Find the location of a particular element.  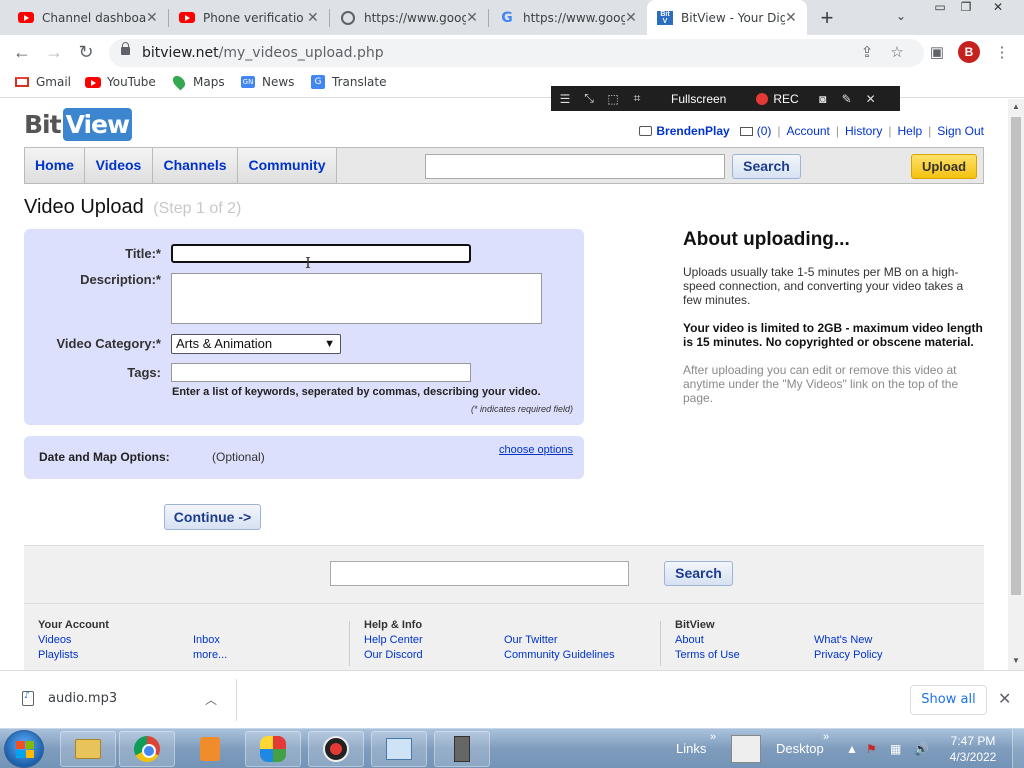

shrink-icon: ⤡ is located at coordinates (589, 98).